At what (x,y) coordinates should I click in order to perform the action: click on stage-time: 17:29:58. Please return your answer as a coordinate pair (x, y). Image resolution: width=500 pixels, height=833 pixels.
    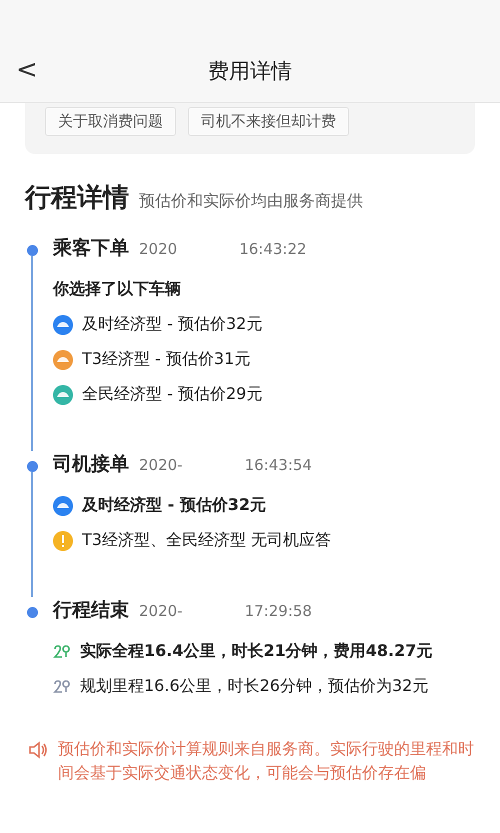
    Looking at the image, I should click on (278, 611).